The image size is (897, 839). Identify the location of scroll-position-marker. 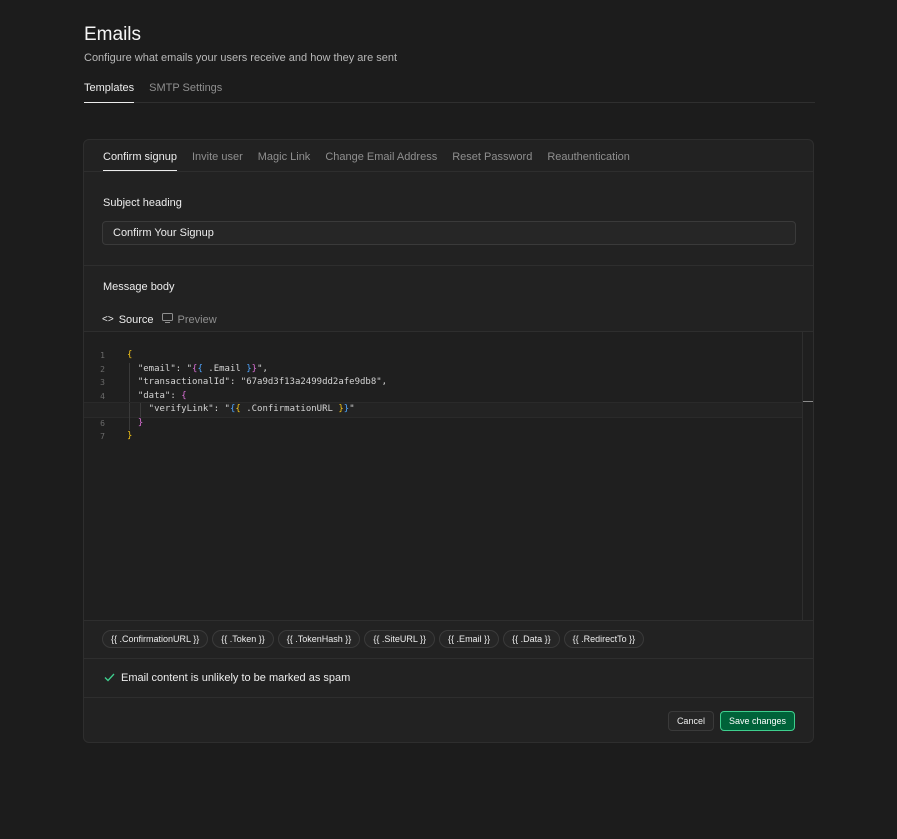
(808, 401).